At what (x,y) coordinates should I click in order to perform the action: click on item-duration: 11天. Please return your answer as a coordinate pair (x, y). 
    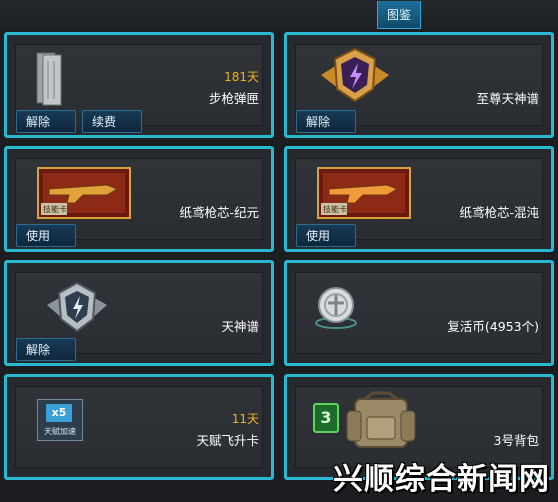
    Looking at the image, I should click on (245, 419).